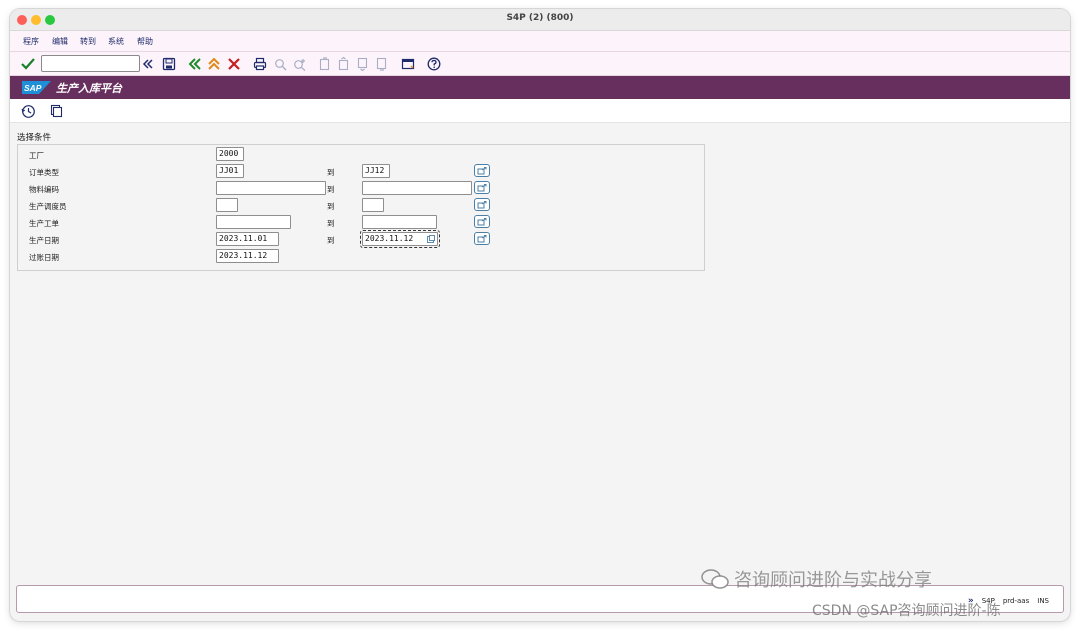 The height and width of the screenshot is (630, 1080). I want to click on menu-bar: 程序 编辑 转到 系统 帮助, so click(540, 41).